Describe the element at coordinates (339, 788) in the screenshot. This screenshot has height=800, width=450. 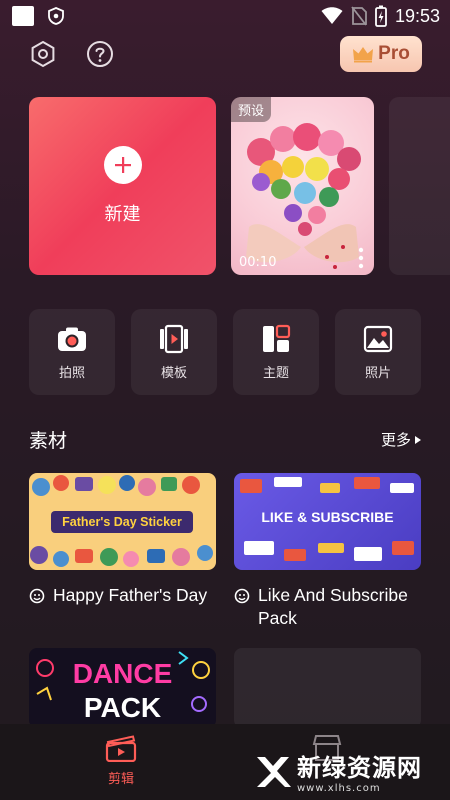
I see `watermark-url: www.xlhs.com` at that location.